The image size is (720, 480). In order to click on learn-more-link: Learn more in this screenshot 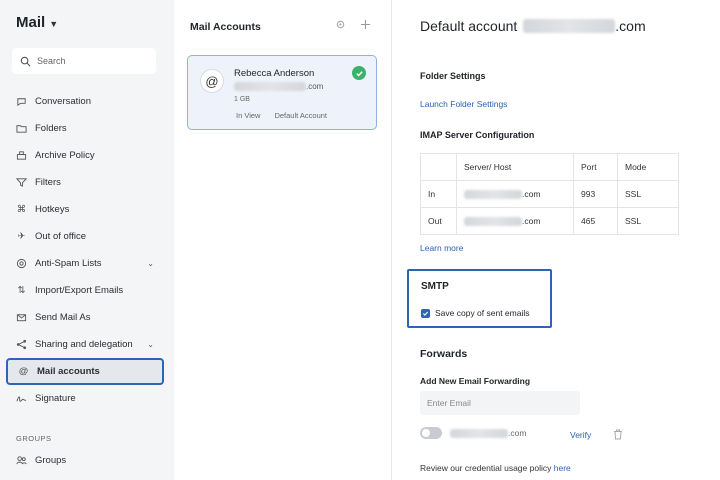, I will do `click(441, 248)`.